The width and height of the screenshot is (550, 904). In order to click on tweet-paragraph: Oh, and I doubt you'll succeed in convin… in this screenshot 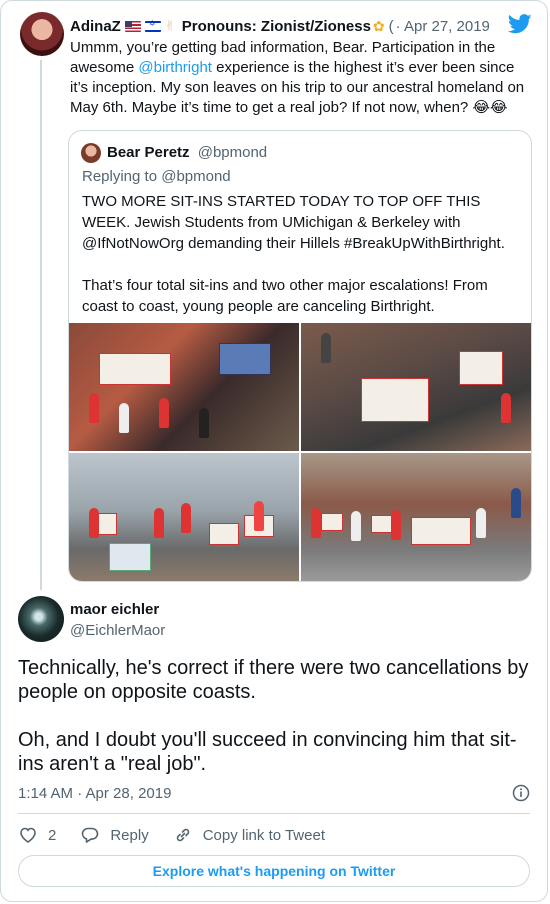, I will do `click(267, 752)`.